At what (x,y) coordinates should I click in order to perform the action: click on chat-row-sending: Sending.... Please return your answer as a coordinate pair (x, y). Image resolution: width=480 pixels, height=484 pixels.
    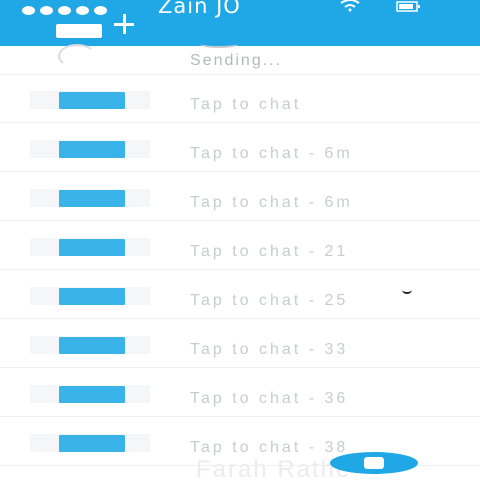
    Looking at the image, I should click on (240, 59).